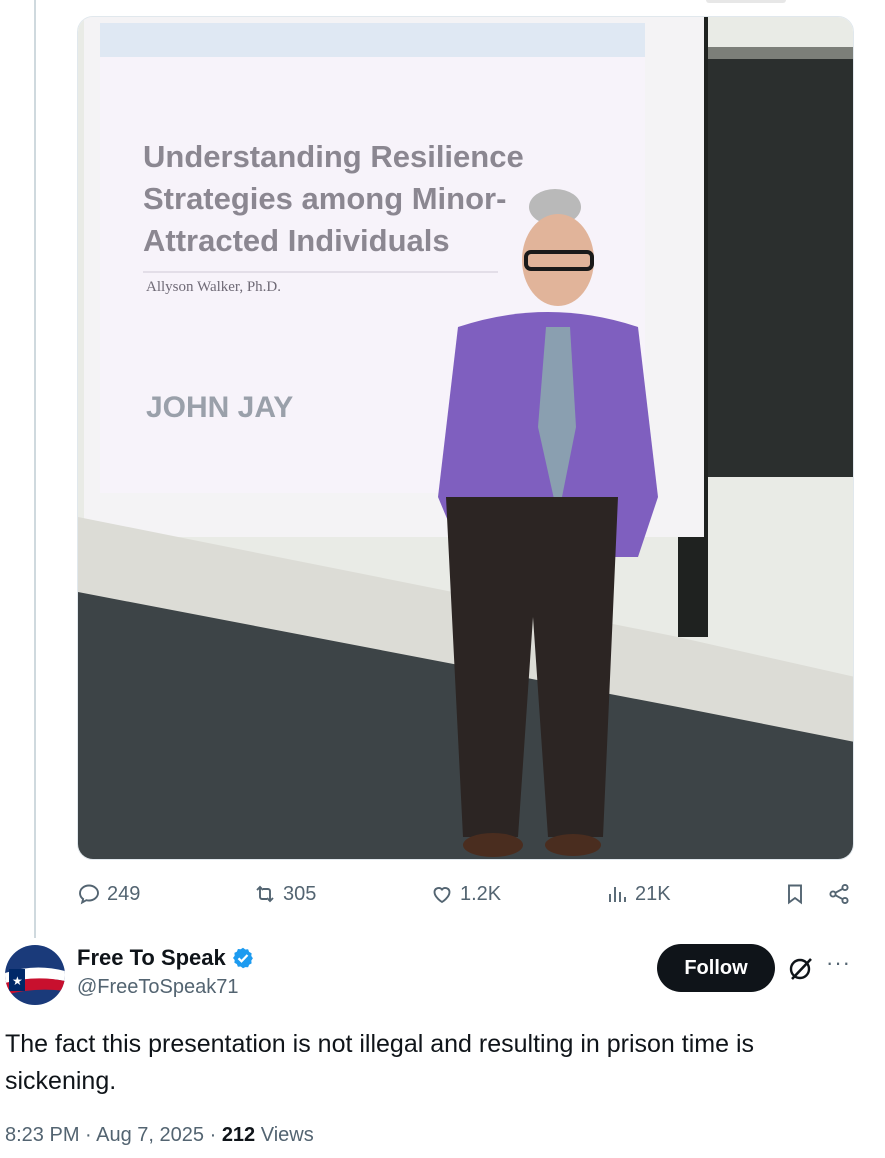 The image size is (885, 1158). I want to click on tweet-action-bar: 249 305 1.2K 21K, so click(467, 894).